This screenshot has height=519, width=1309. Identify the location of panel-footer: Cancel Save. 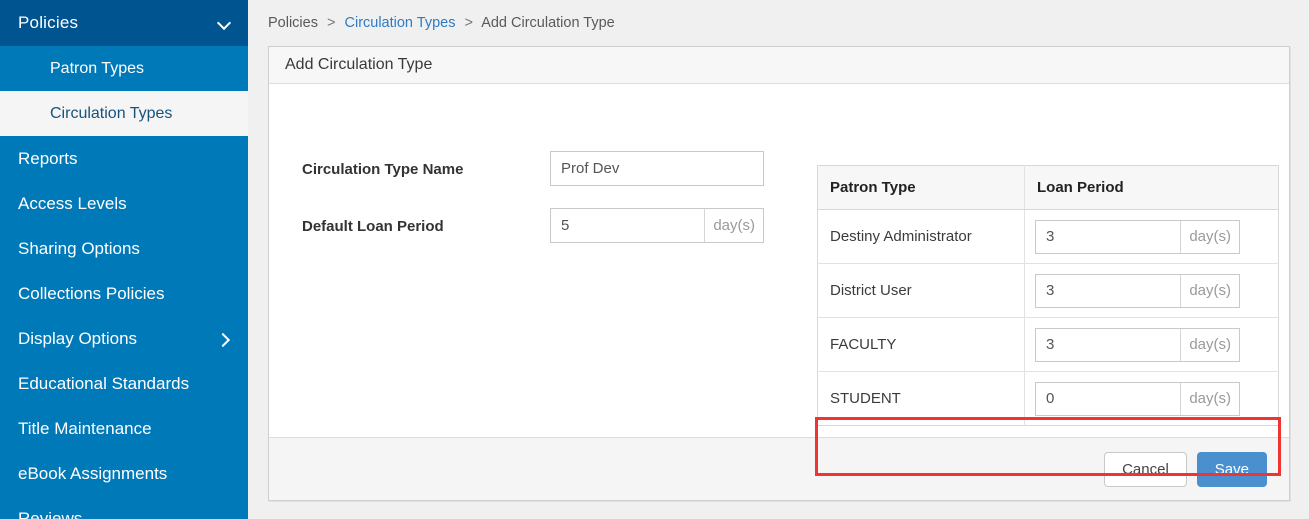
(779, 468).